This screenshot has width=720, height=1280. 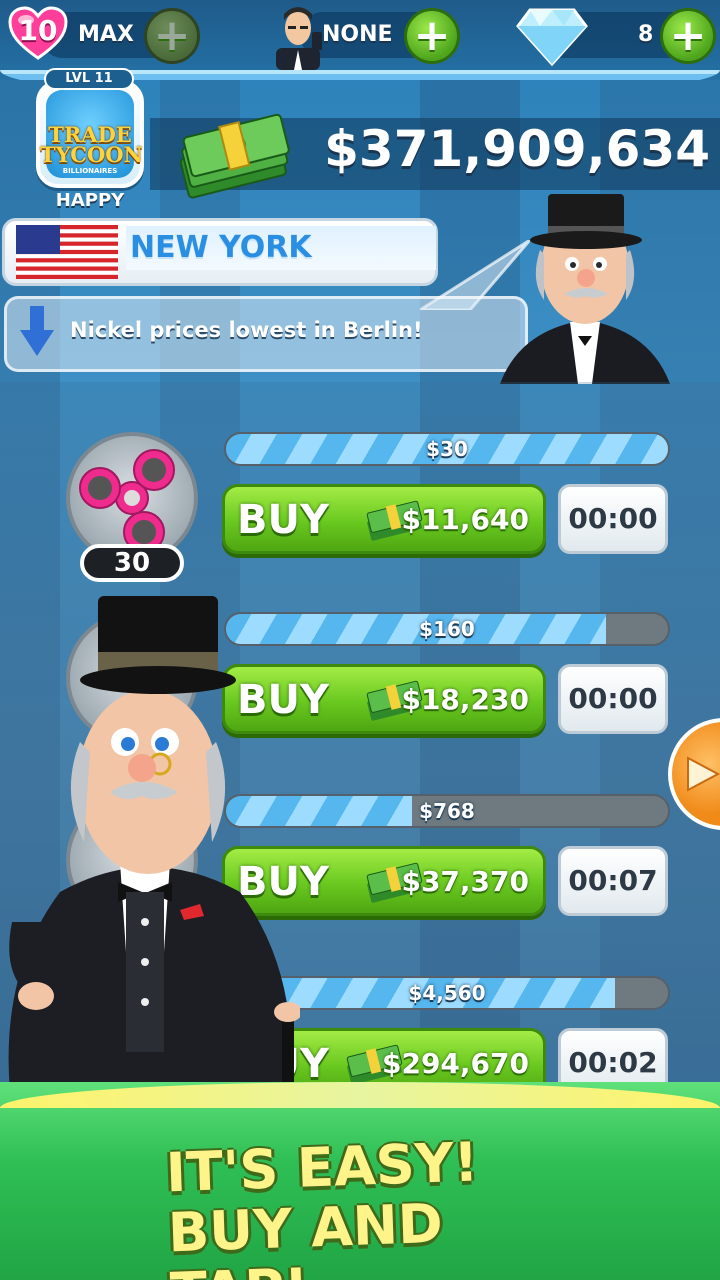 I want to click on item-owned-count: 30, so click(x=132, y=563).